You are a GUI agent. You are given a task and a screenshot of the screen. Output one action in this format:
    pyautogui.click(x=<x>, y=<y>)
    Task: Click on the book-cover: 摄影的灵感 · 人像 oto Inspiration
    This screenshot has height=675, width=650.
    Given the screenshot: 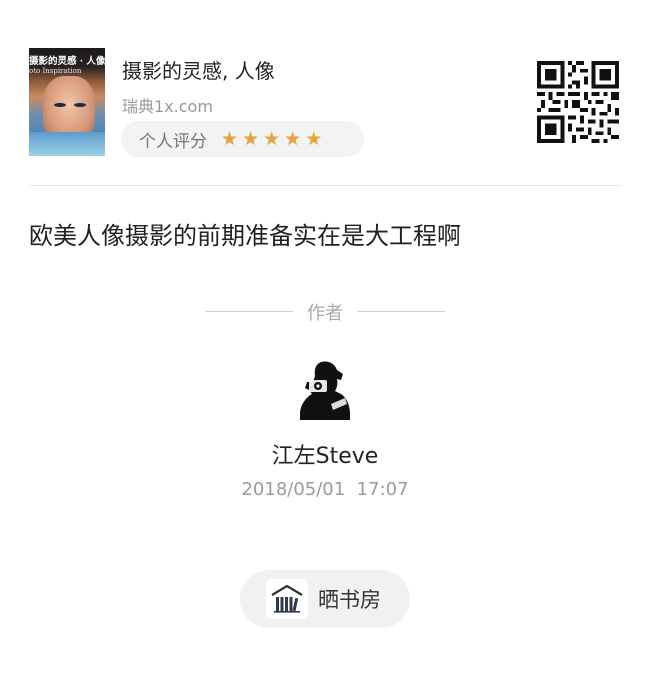 What is the action you would take?
    pyautogui.click(x=67, y=102)
    